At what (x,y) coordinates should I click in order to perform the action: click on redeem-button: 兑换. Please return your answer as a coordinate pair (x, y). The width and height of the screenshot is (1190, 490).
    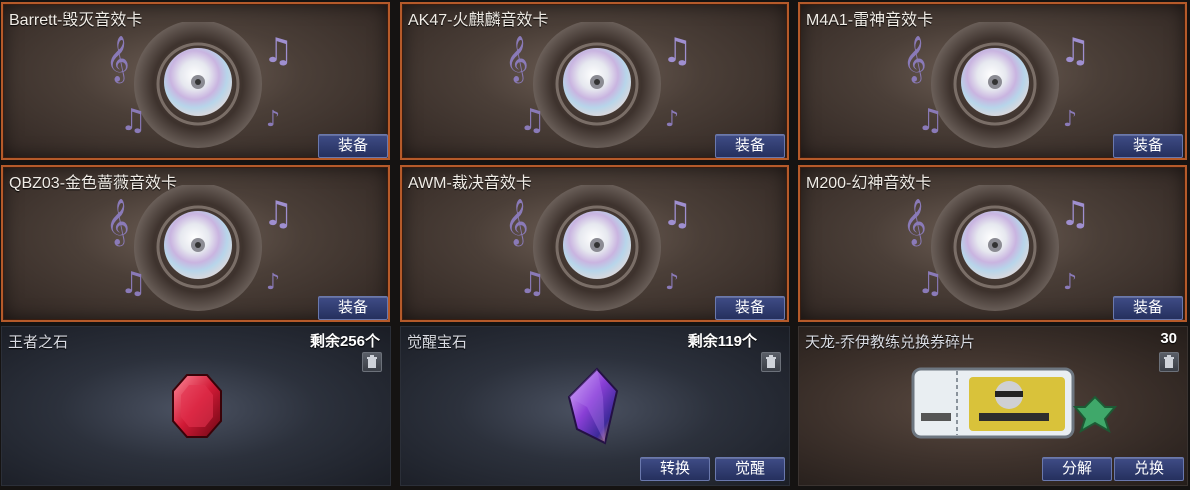
    Looking at the image, I should click on (1149, 469).